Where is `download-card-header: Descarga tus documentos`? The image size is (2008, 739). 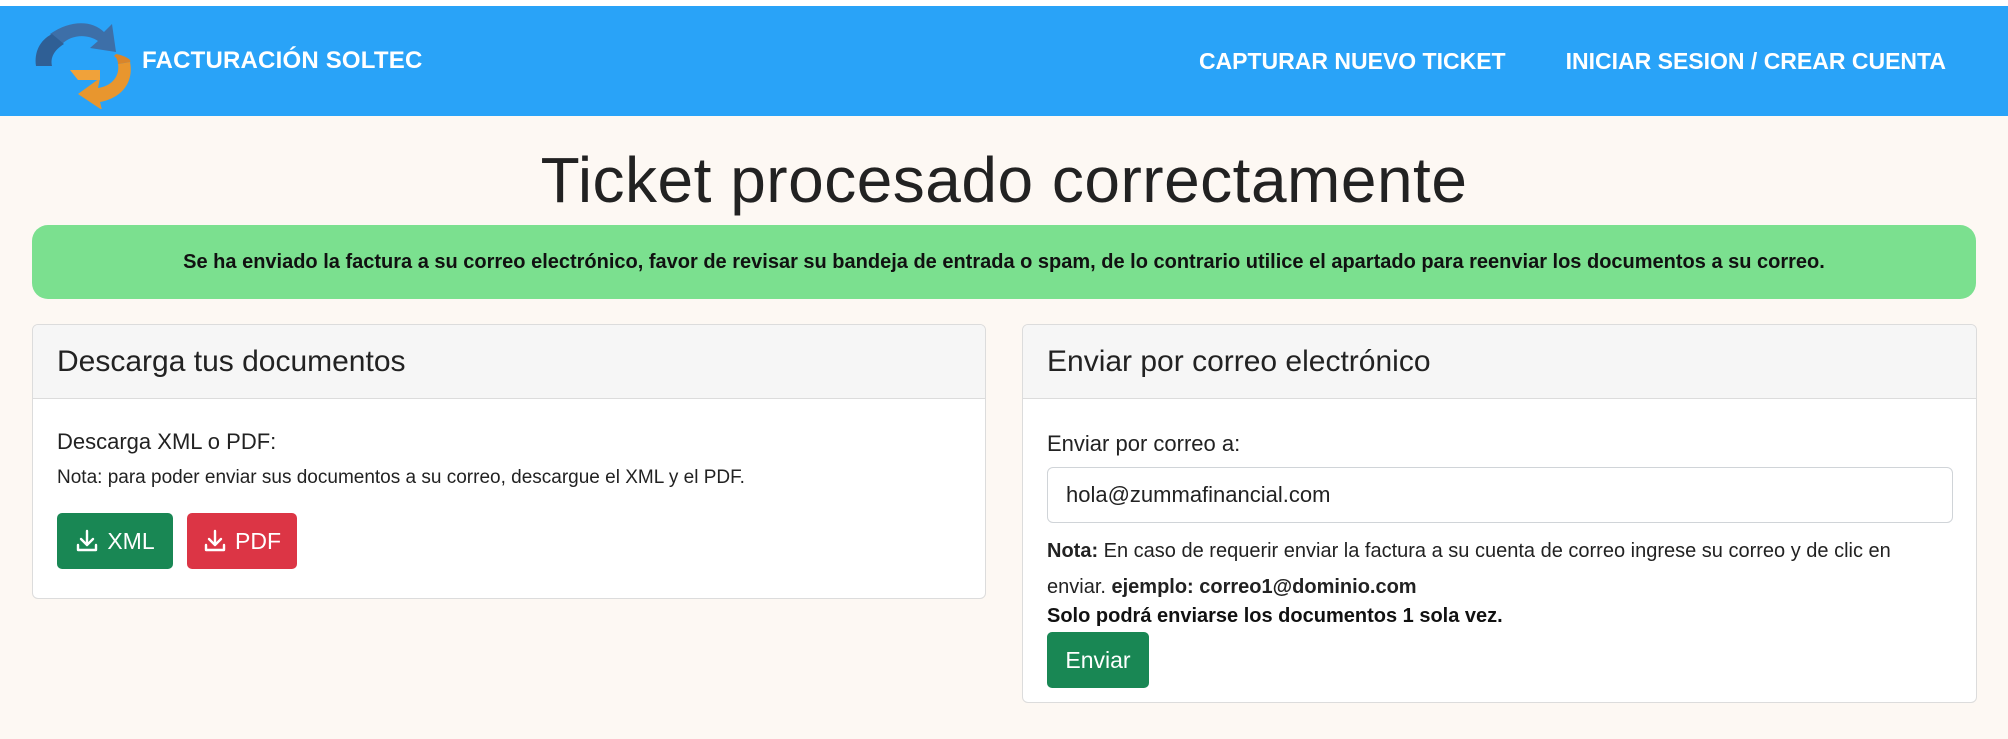 download-card-header: Descarga tus documentos is located at coordinates (509, 362).